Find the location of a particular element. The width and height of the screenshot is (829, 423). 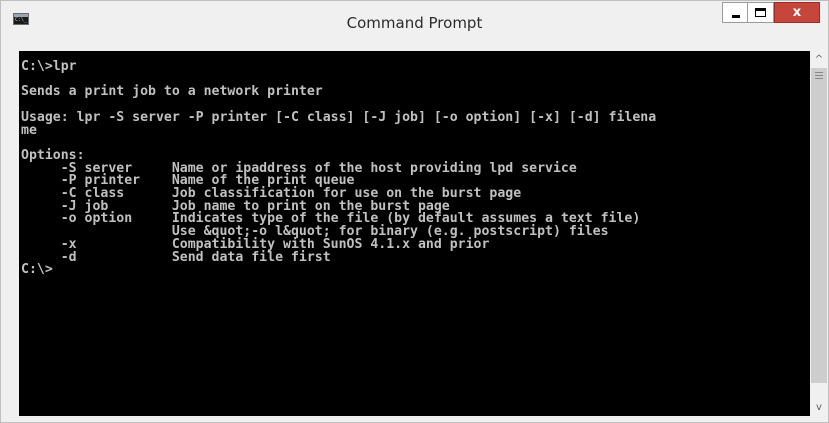

maximize-button is located at coordinates (761, 12).